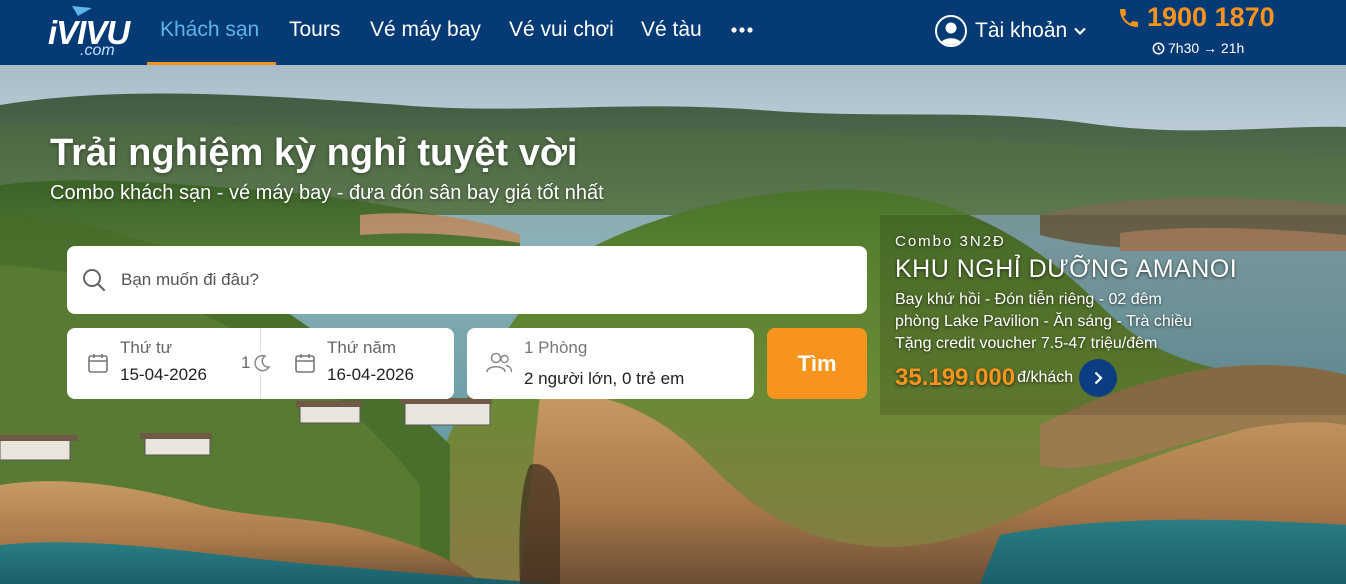 Image resolution: width=1346 pixels, height=584 pixels. Describe the element at coordinates (94, 280) in the screenshot. I see `search-icon` at that location.